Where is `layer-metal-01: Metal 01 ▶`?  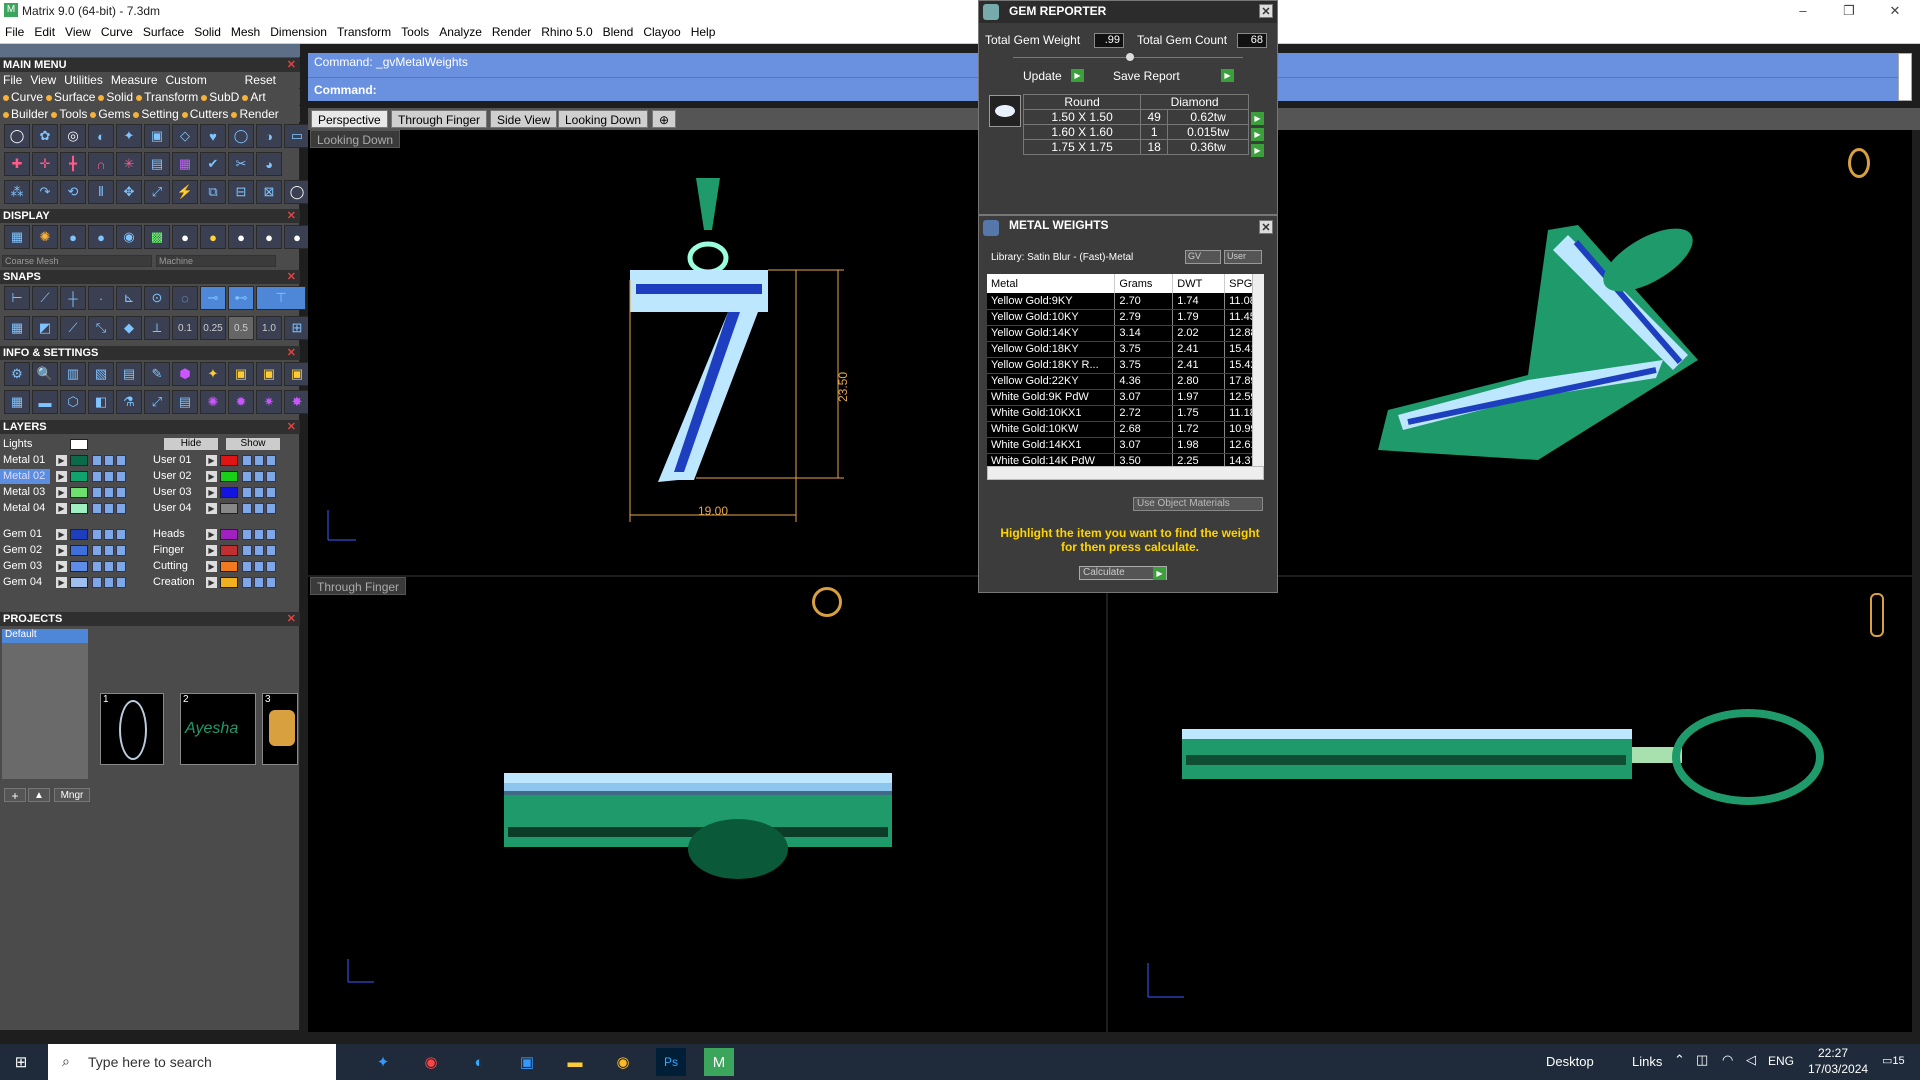 layer-metal-01: Metal 01 ▶ is located at coordinates (75, 460).